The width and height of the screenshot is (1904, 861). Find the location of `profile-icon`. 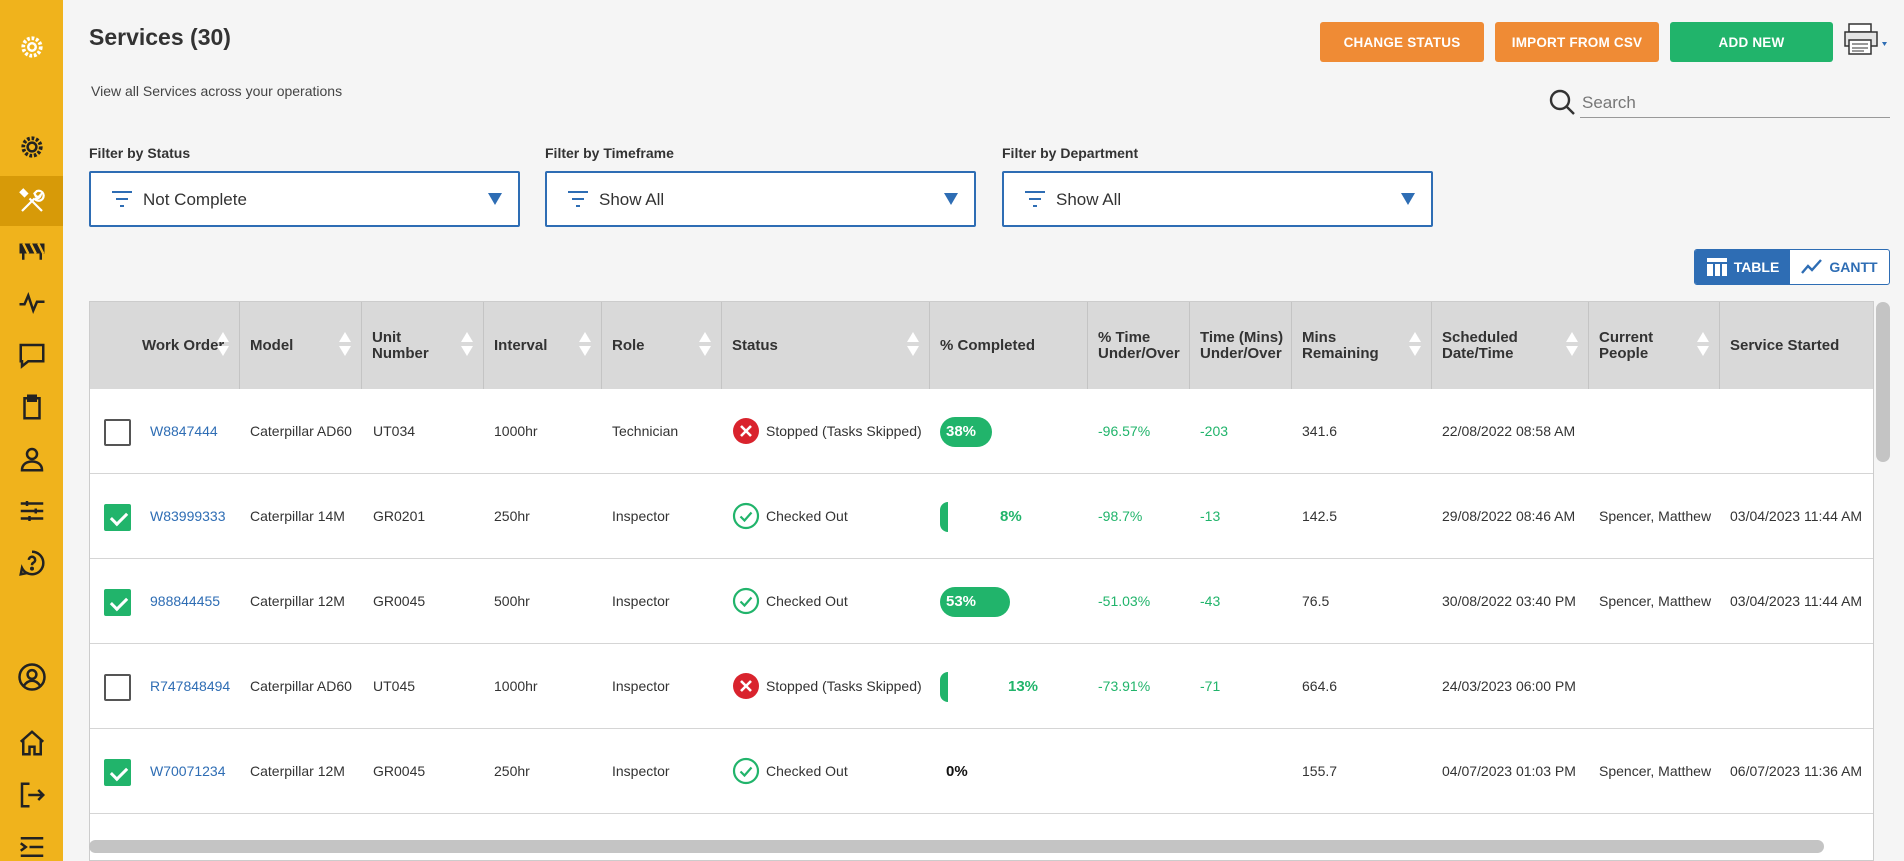

profile-icon is located at coordinates (31, 677).